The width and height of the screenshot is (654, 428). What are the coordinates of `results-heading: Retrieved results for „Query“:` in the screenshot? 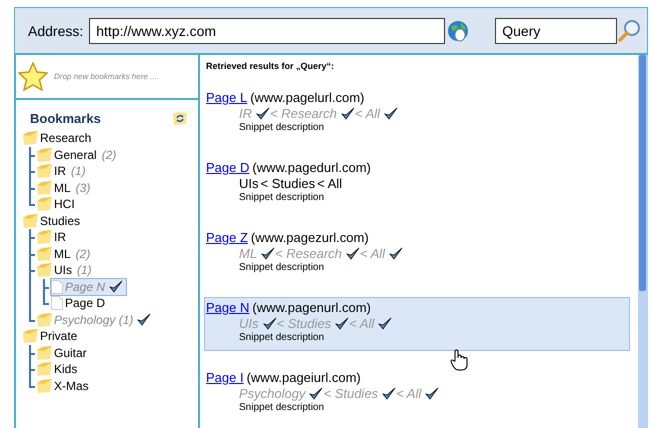 It's located at (271, 66).